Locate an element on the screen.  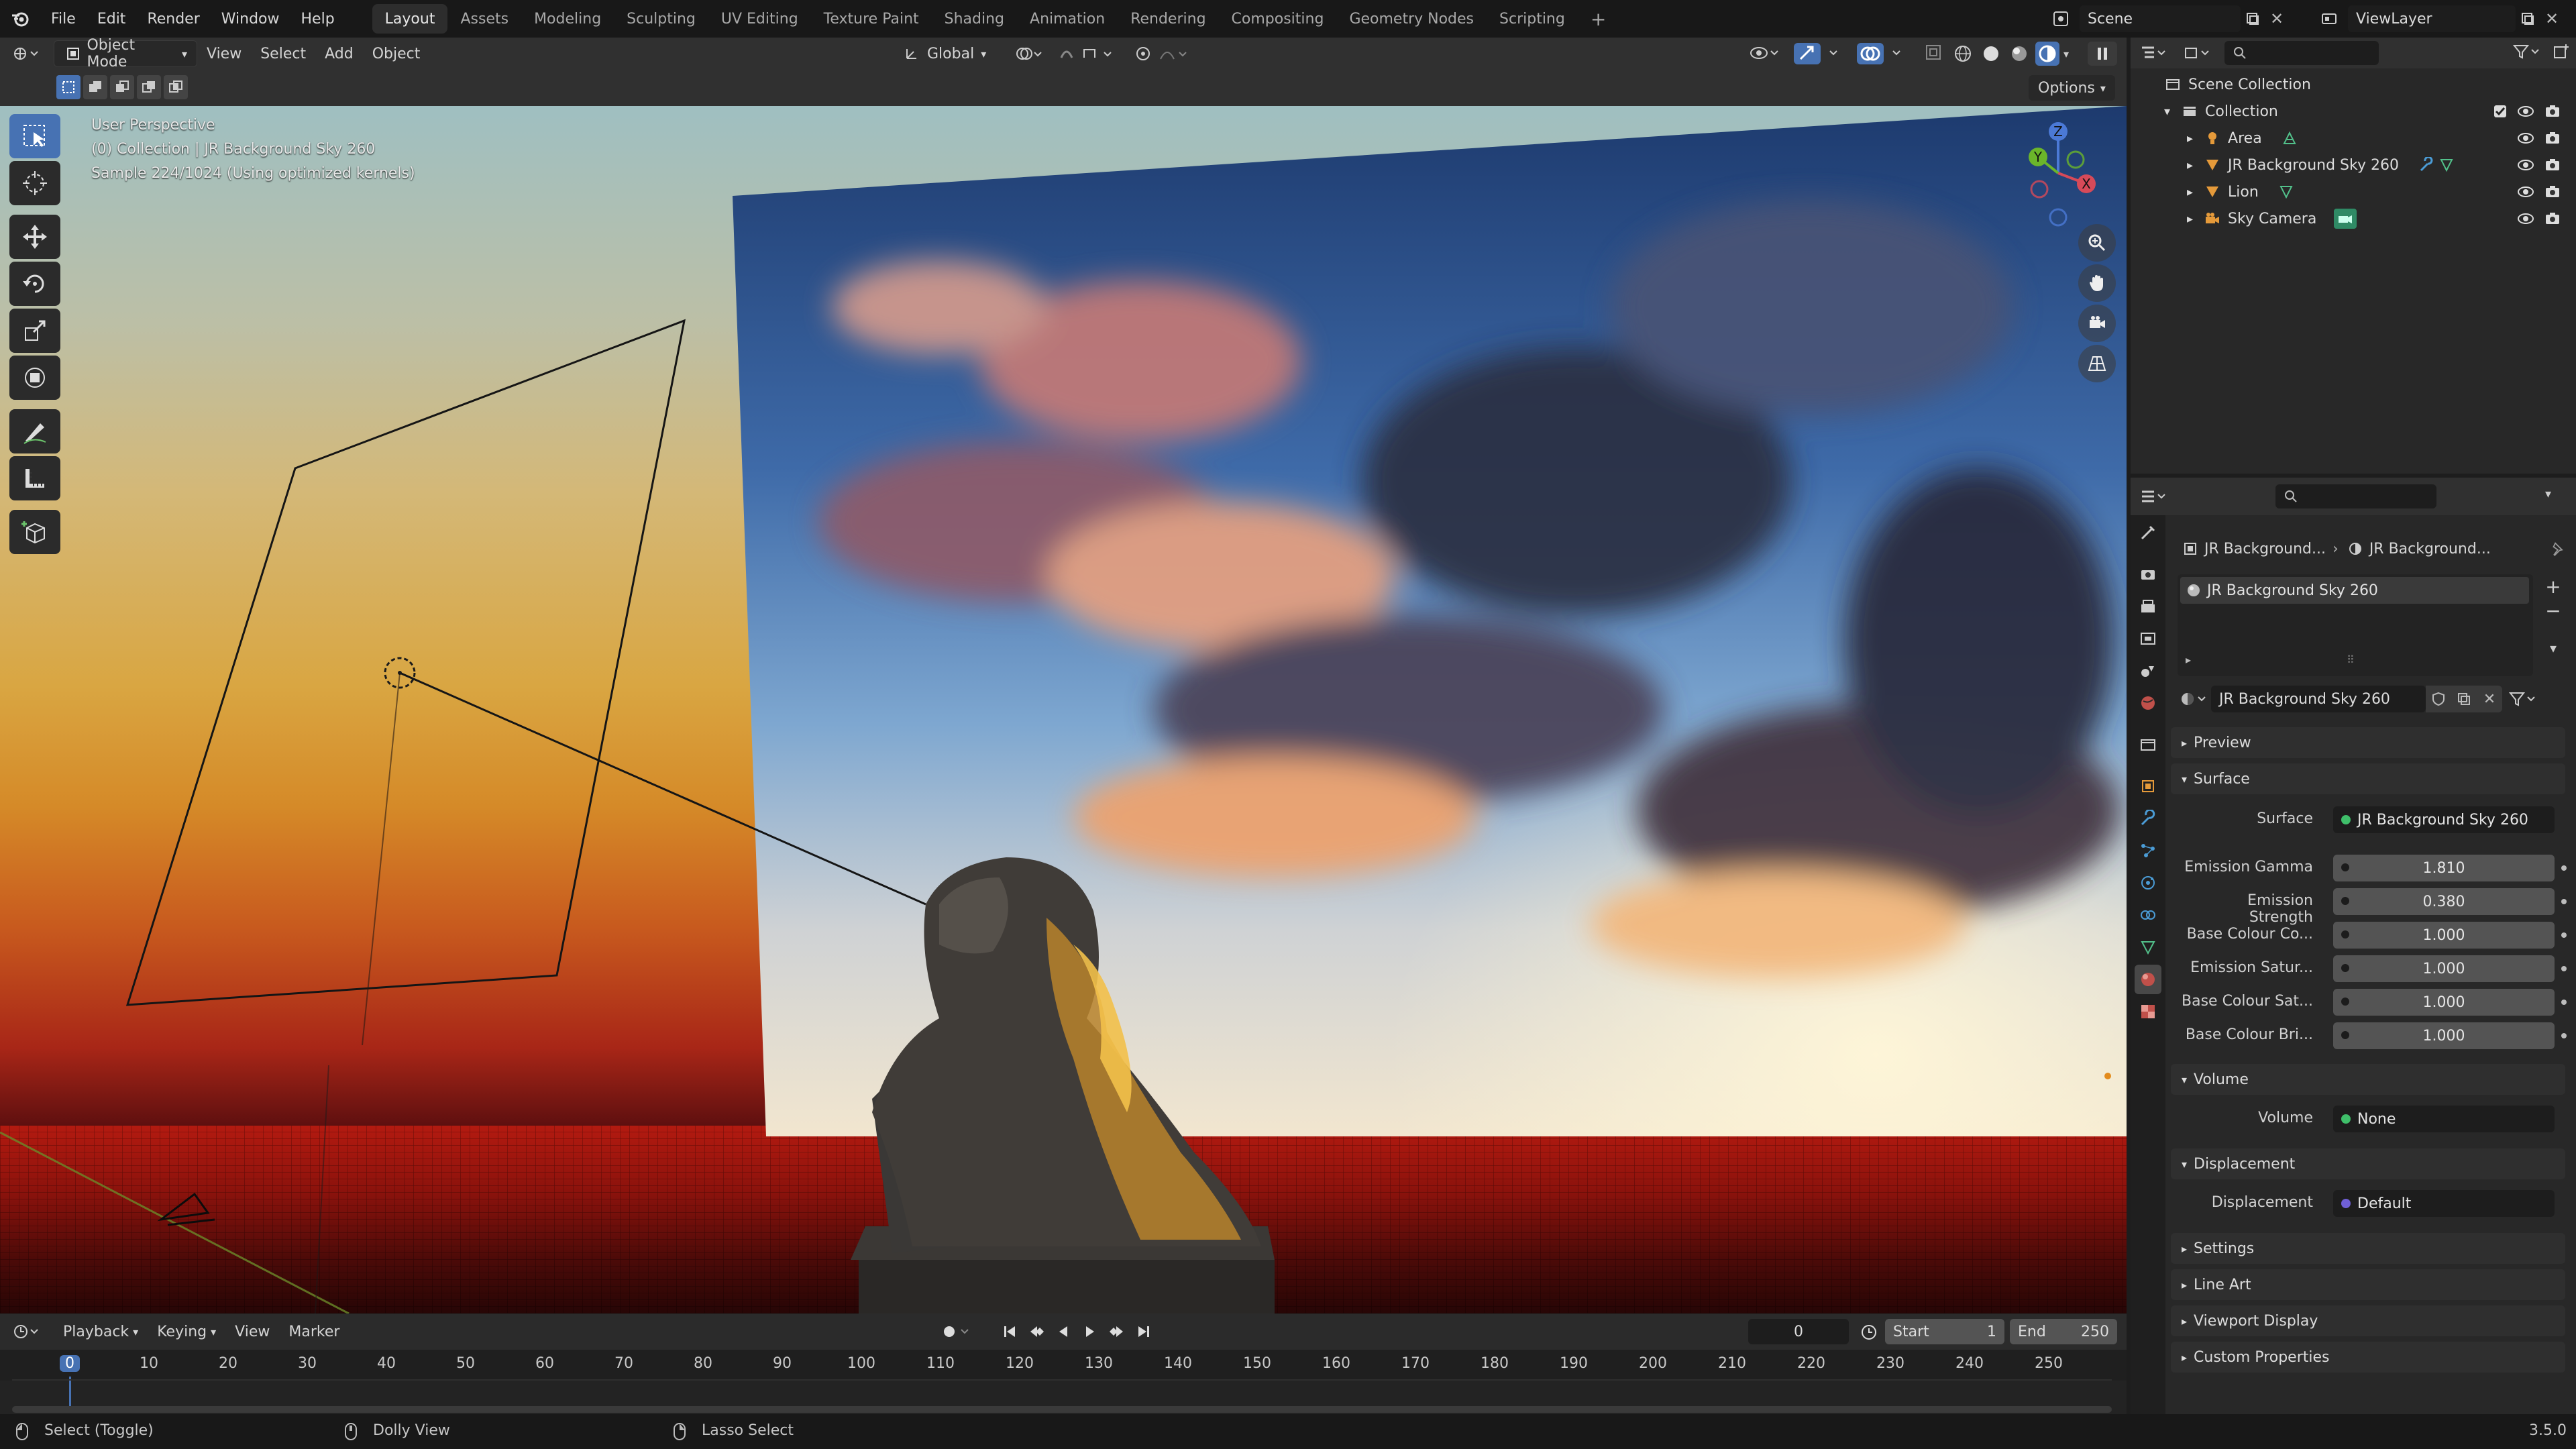
zoom-icon is located at coordinates (2097, 243).